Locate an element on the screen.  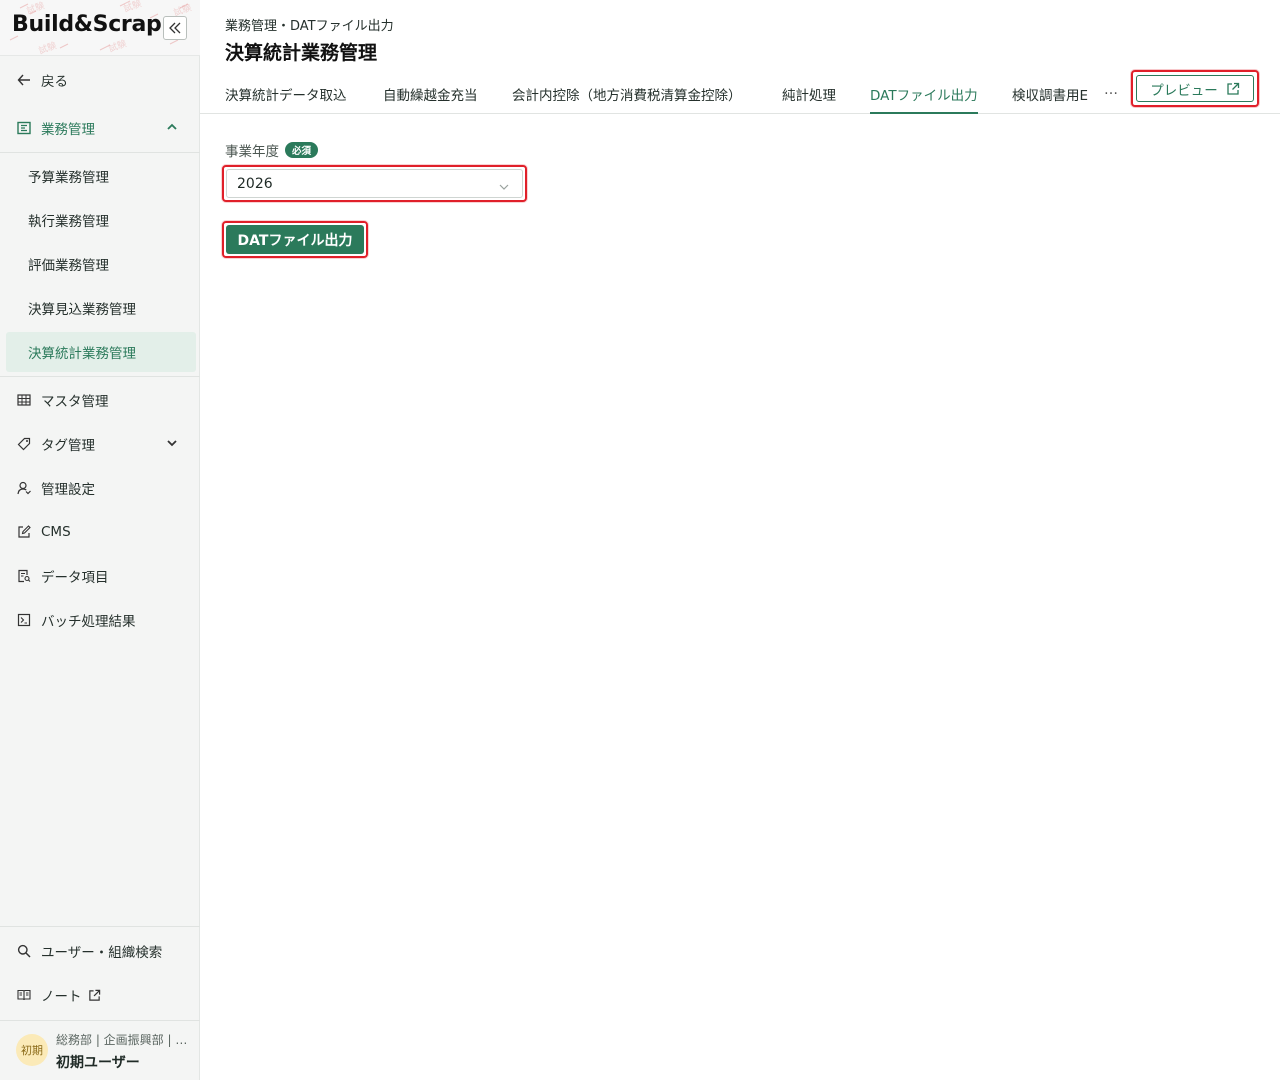
sidebar-item-label: ユーザー・組織検索 is located at coordinates (102, 953).